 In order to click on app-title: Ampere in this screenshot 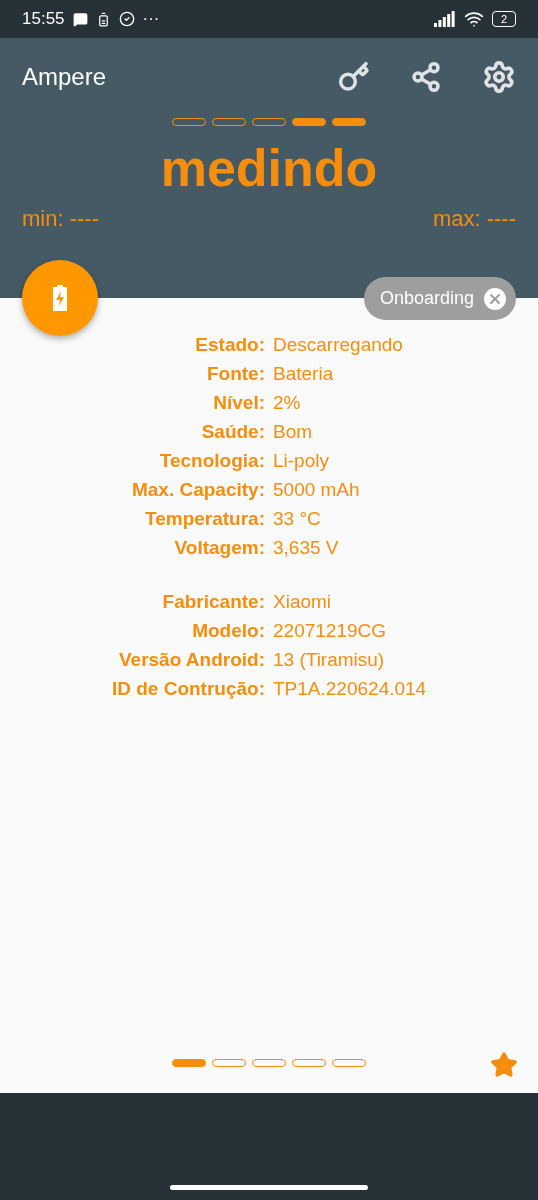, I will do `click(65, 77)`.